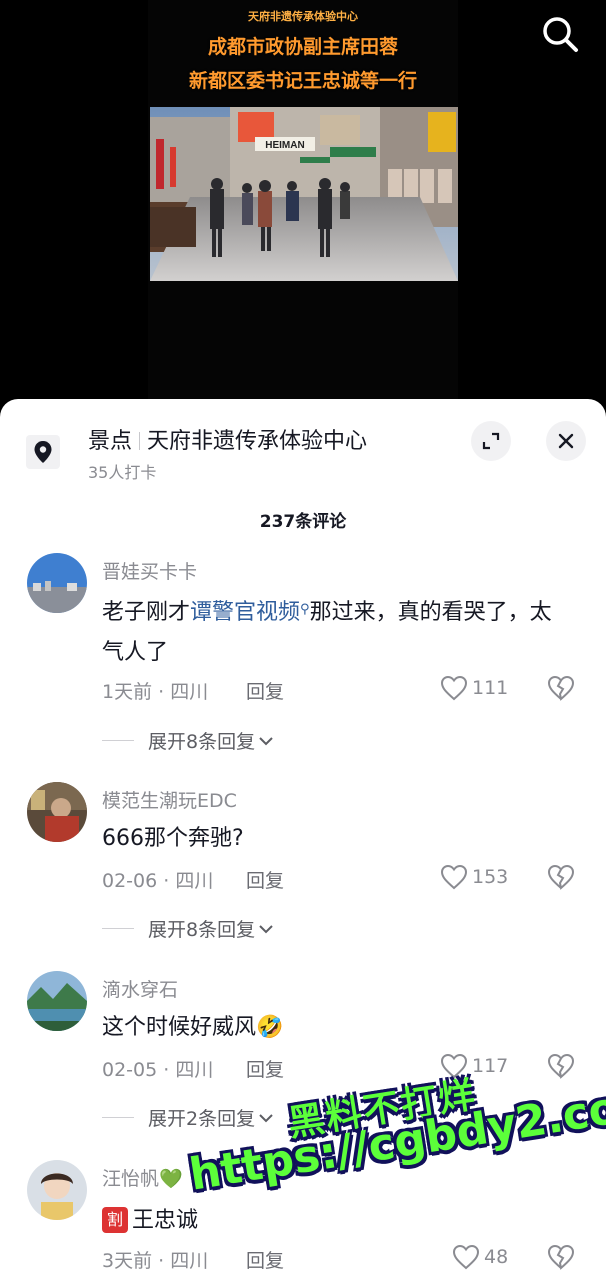 The height and width of the screenshot is (1280, 606). I want to click on comment-username: 滴水穿石, so click(140, 988).